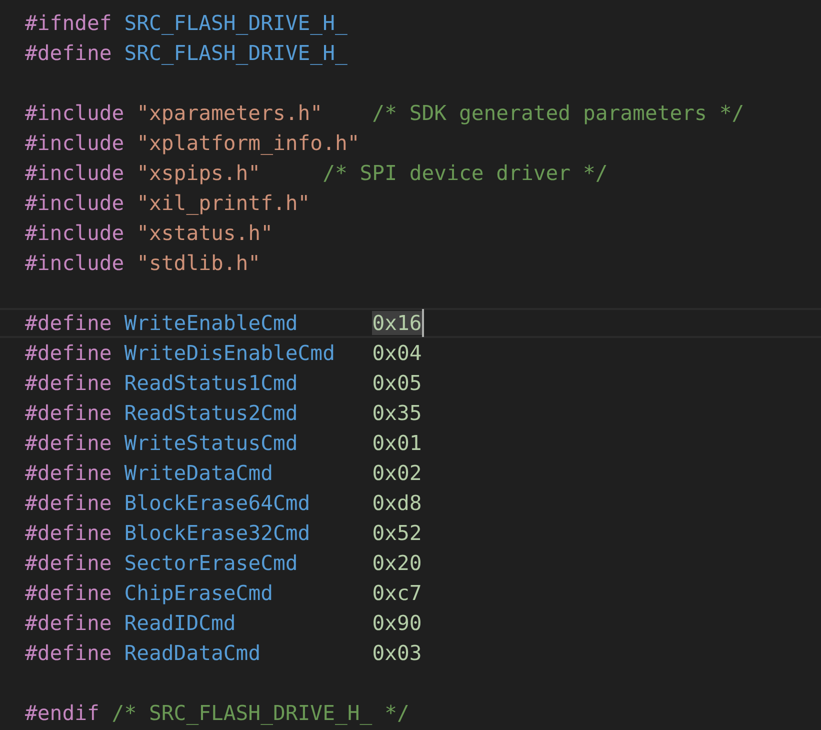  I want to click on code-line: #define SectorEraseCmd 0x20, so click(223, 563).